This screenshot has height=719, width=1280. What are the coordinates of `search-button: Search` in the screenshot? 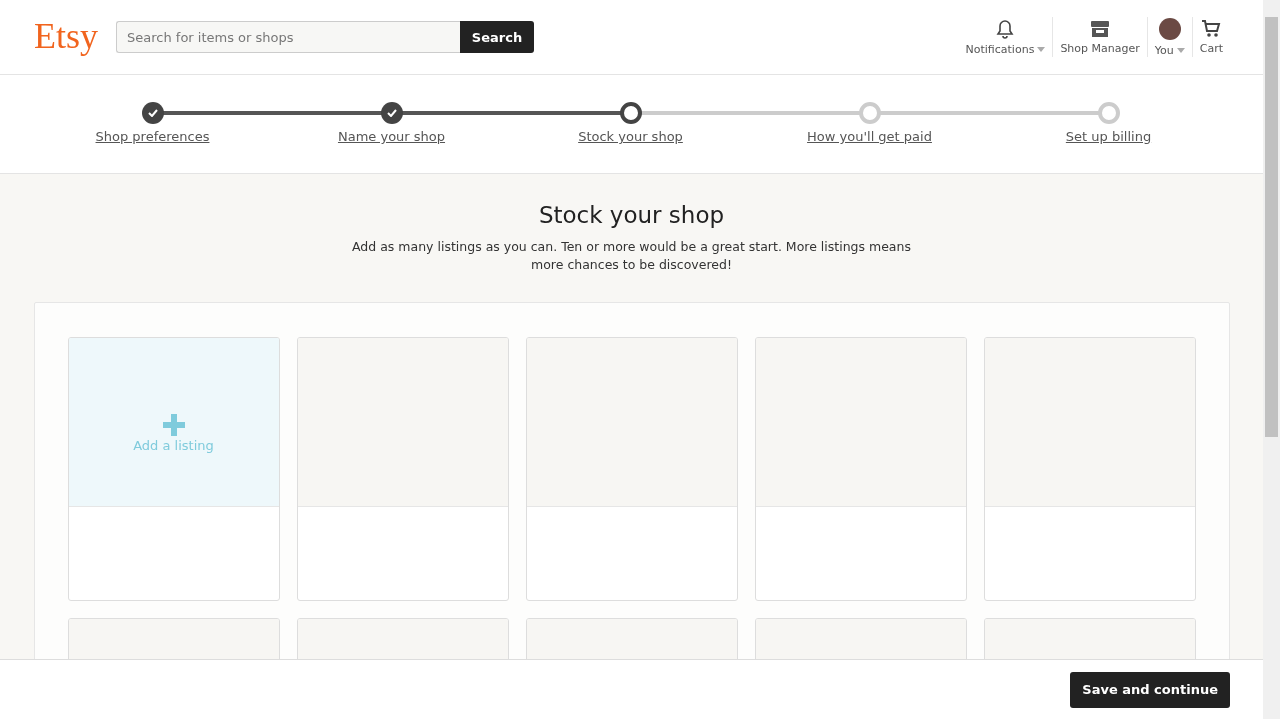 It's located at (497, 37).